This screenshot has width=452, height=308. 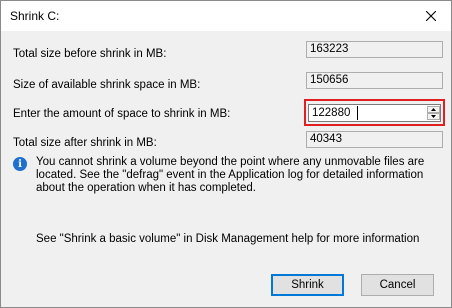 What do you see at coordinates (20, 164) in the screenshot?
I see `info-icon: i` at bounding box center [20, 164].